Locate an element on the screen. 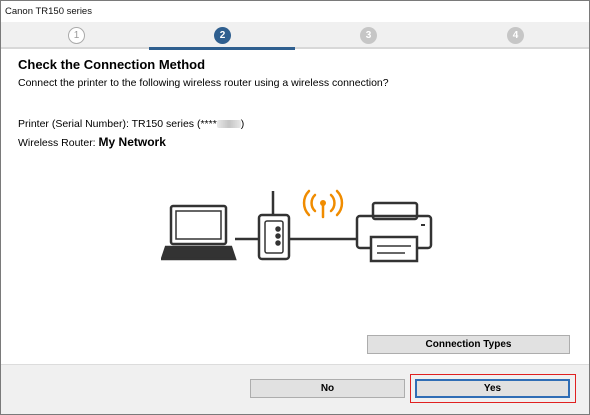  step-2-active: 2 is located at coordinates (222, 35).